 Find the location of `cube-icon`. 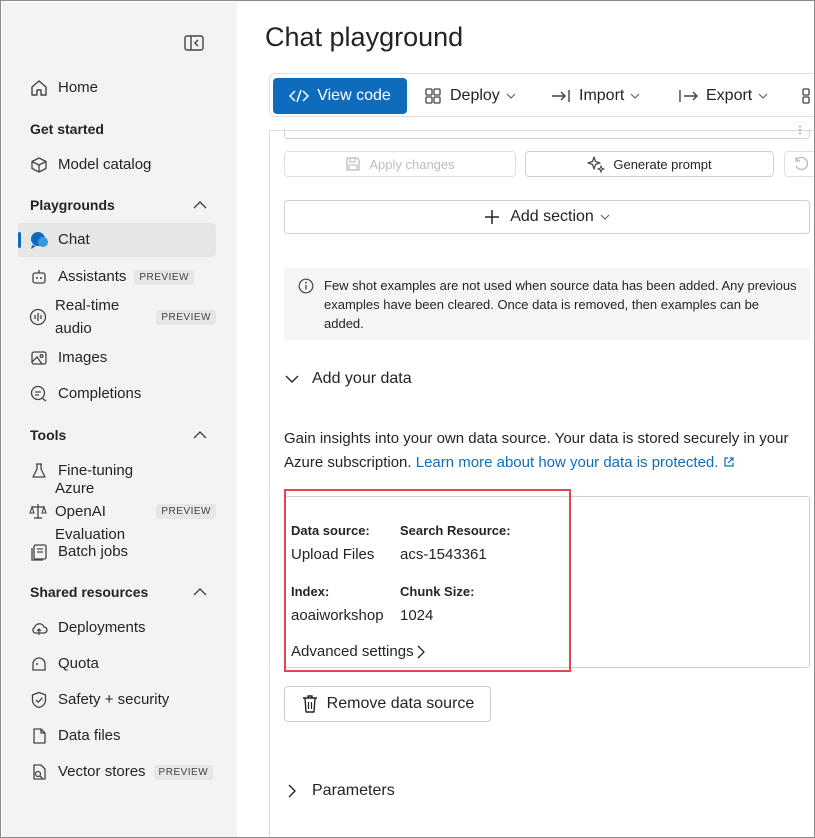

cube-icon is located at coordinates (39, 165).